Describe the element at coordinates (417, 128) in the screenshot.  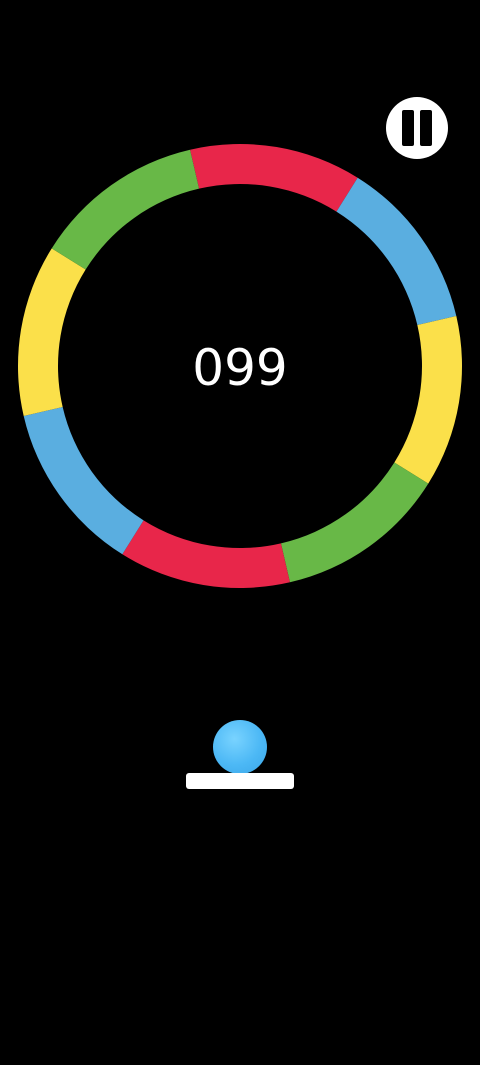
I see `pause-button` at that location.